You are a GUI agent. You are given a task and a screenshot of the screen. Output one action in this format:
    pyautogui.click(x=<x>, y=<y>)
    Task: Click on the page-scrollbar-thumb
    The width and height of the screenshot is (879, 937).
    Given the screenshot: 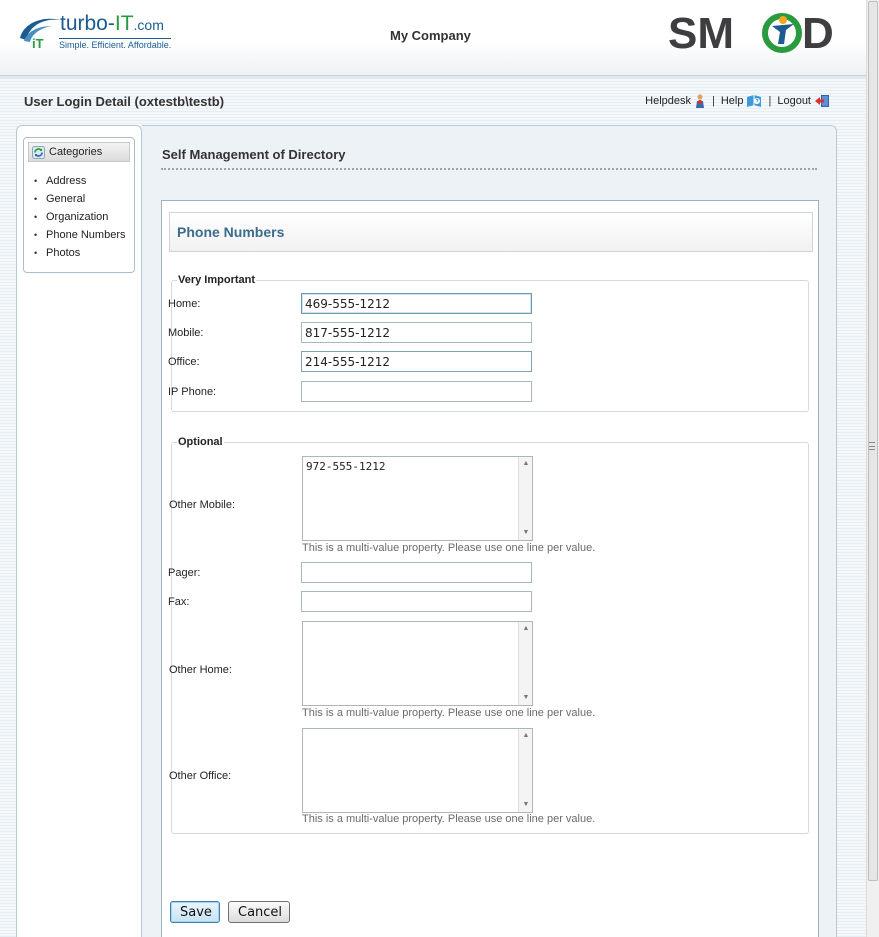 What is the action you would take?
    pyautogui.click(x=873, y=441)
    